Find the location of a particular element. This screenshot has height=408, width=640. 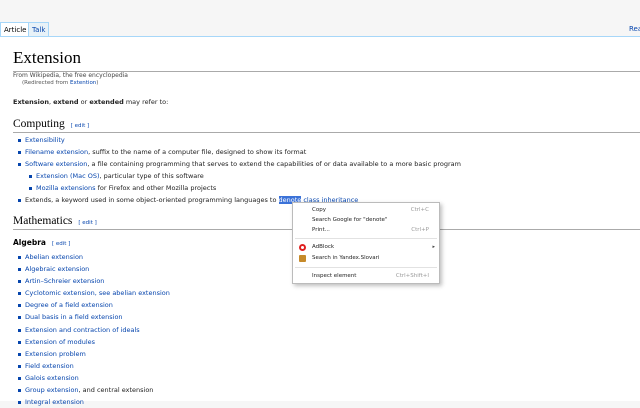

section-heading-computing: Computing [ edit ] is located at coordinates (326, 125).